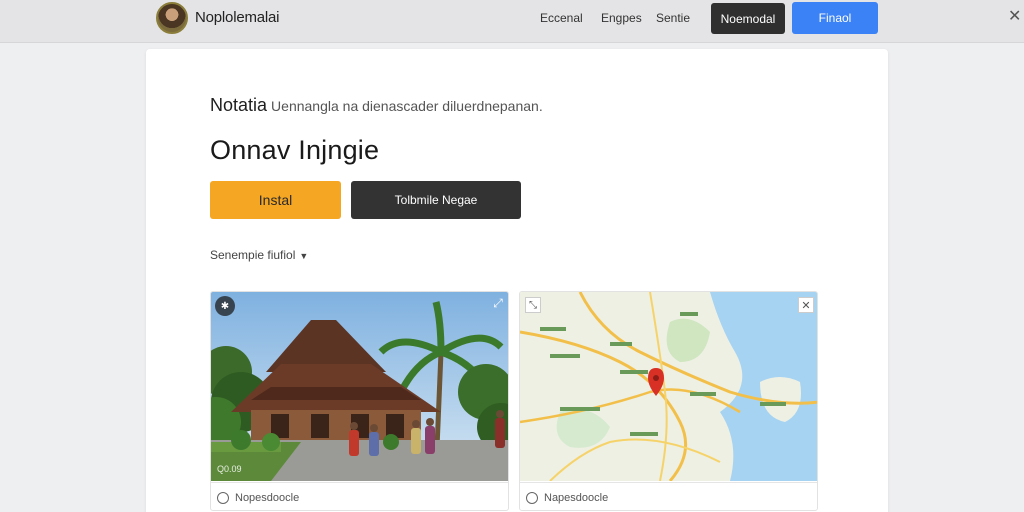 The height and width of the screenshot is (512, 1024). Describe the element at coordinates (576, 497) in the screenshot. I see `caption-text: Napesdoocle` at that location.